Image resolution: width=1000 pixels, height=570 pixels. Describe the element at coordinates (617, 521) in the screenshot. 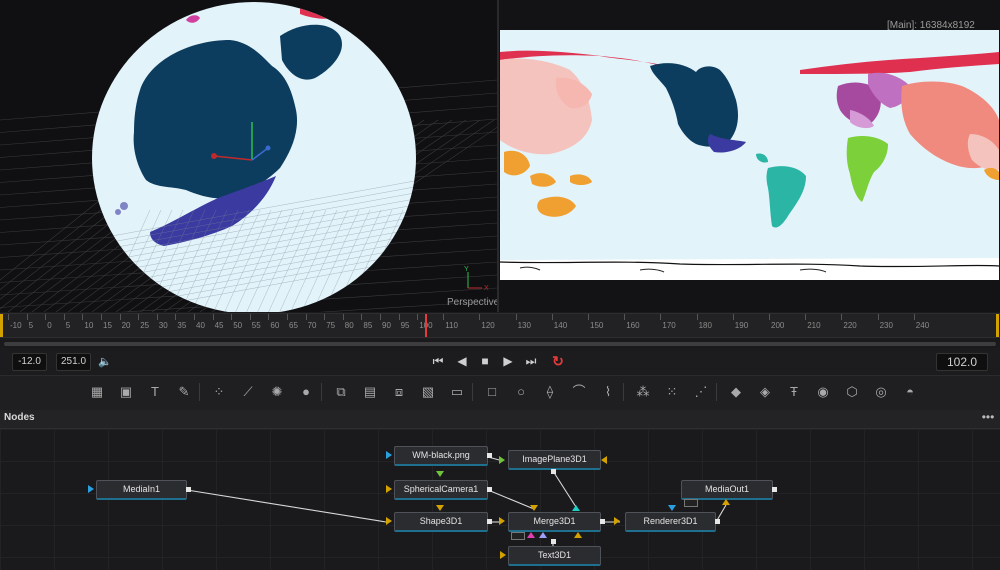

I see `renderer-input-port` at that location.